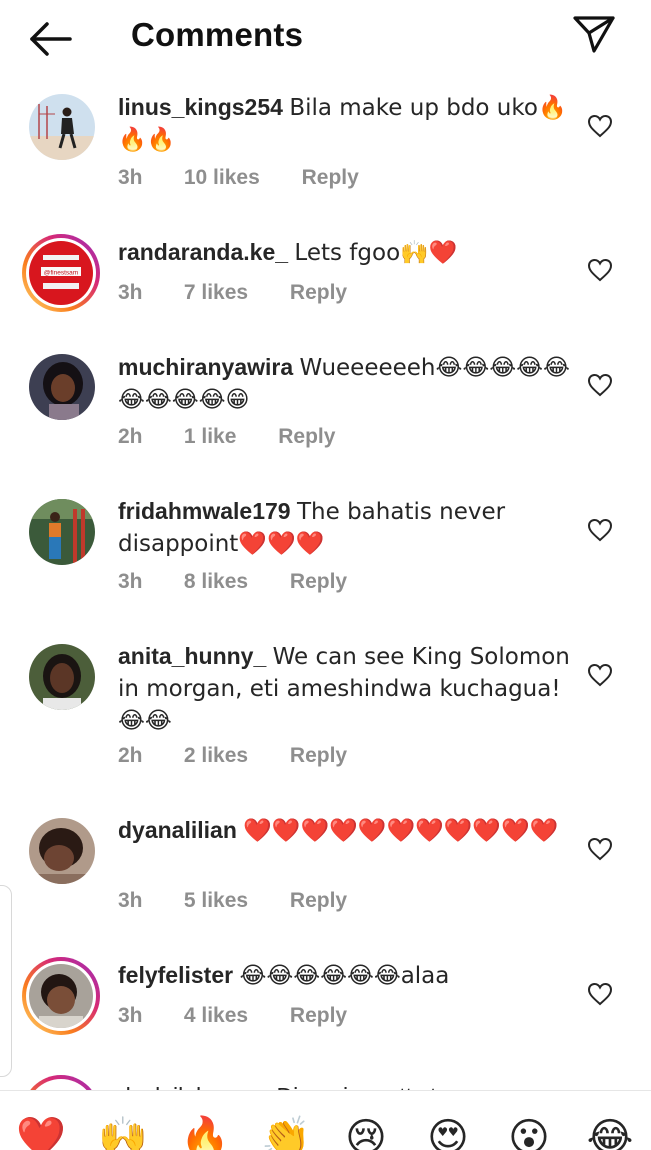  I want to click on comment-meta: 3h 10 likes Reply, so click(238, 178).